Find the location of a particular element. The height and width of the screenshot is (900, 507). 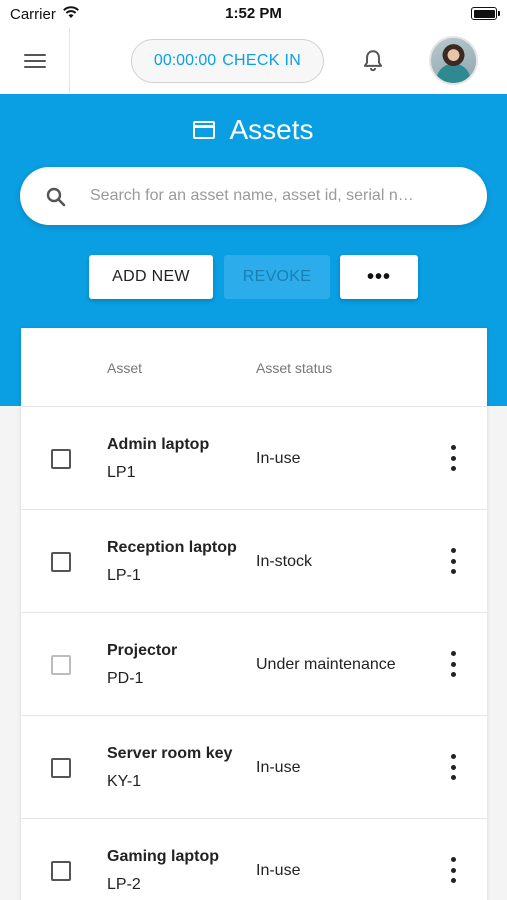

asset-id: LP1 is located at coordinates (121, 472).